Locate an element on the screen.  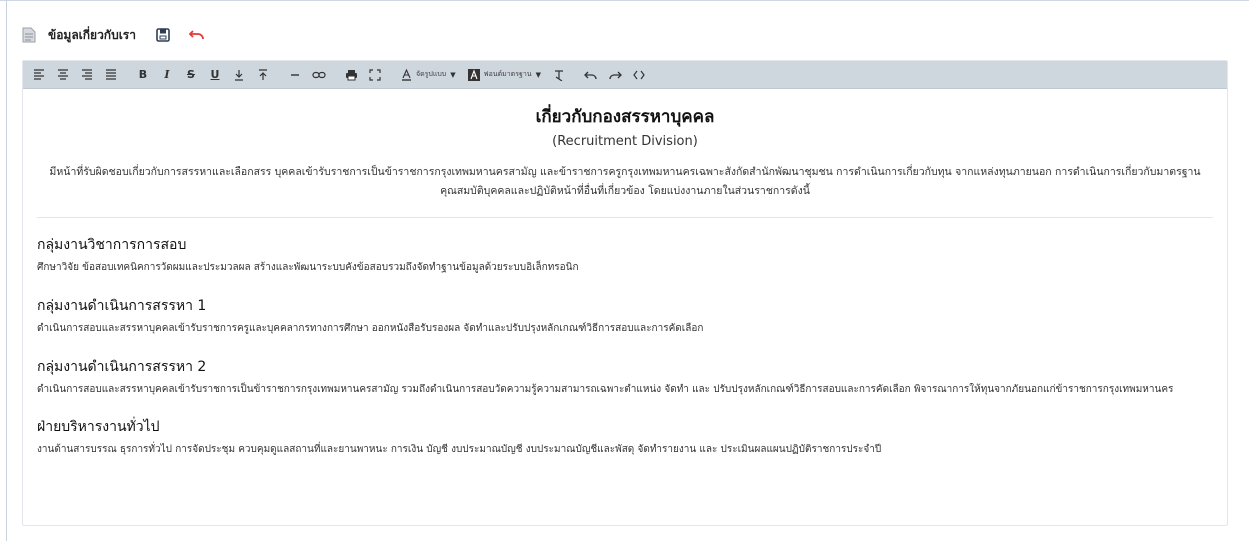
fullscreen-button is located at coordinates (375, 75).